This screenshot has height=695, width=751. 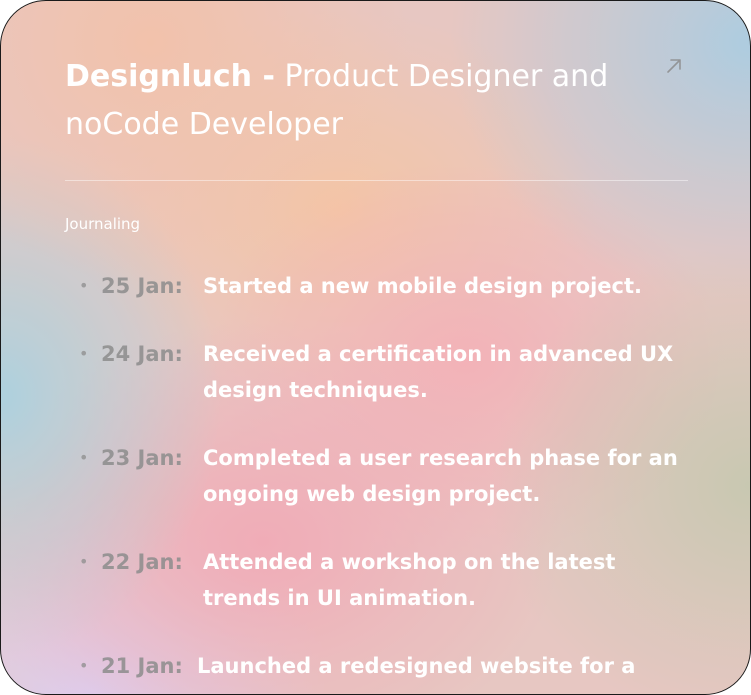 I want to click on entry-date: 21 Jan:, so click(x=142, y=666).